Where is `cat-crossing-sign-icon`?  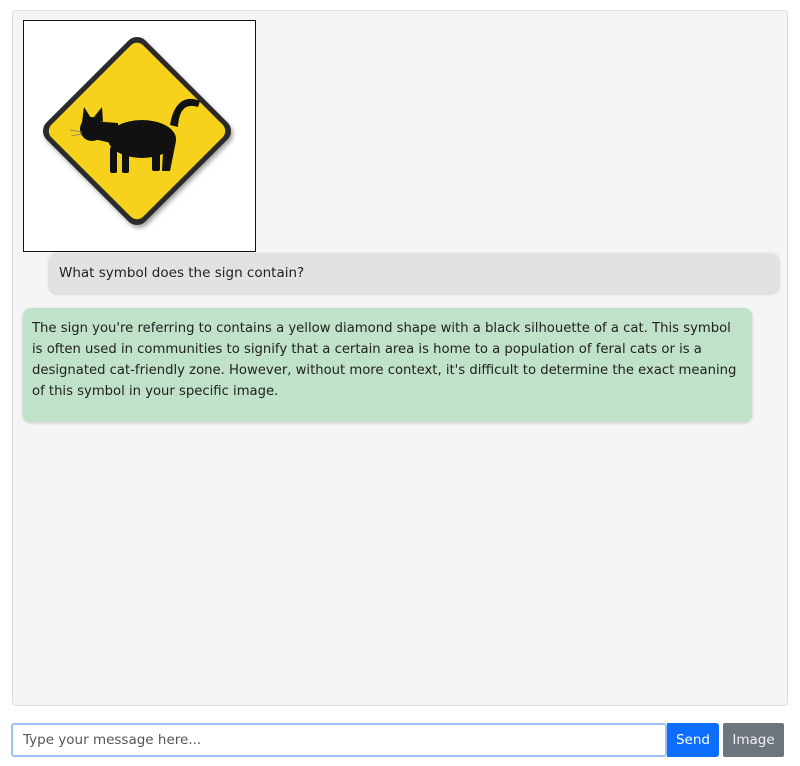 cat-crossing-sign-icon is located at coordinates (137, 131).